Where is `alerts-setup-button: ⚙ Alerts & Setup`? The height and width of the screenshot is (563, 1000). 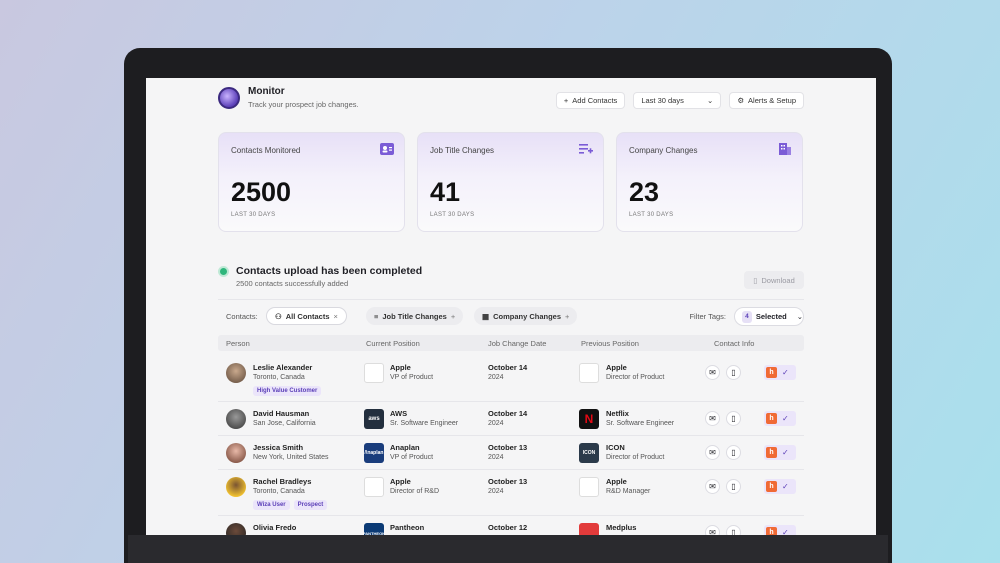 alerts-setup-button: ⚙ Alerts & Setup is located at coordinates (766, 100).